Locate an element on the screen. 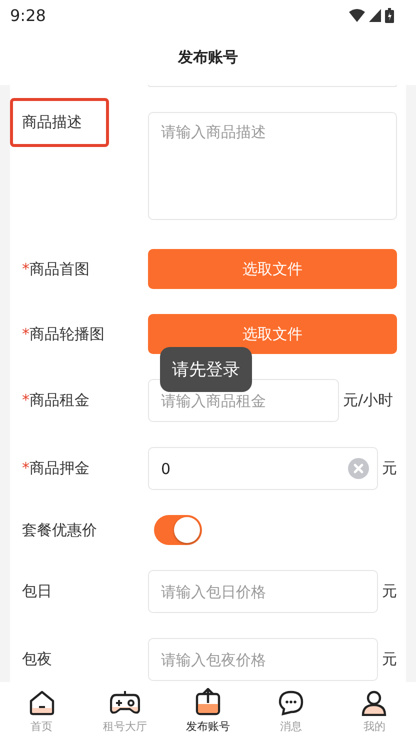  field-label: *商品轮播图 is located at coordinates (63, 334).